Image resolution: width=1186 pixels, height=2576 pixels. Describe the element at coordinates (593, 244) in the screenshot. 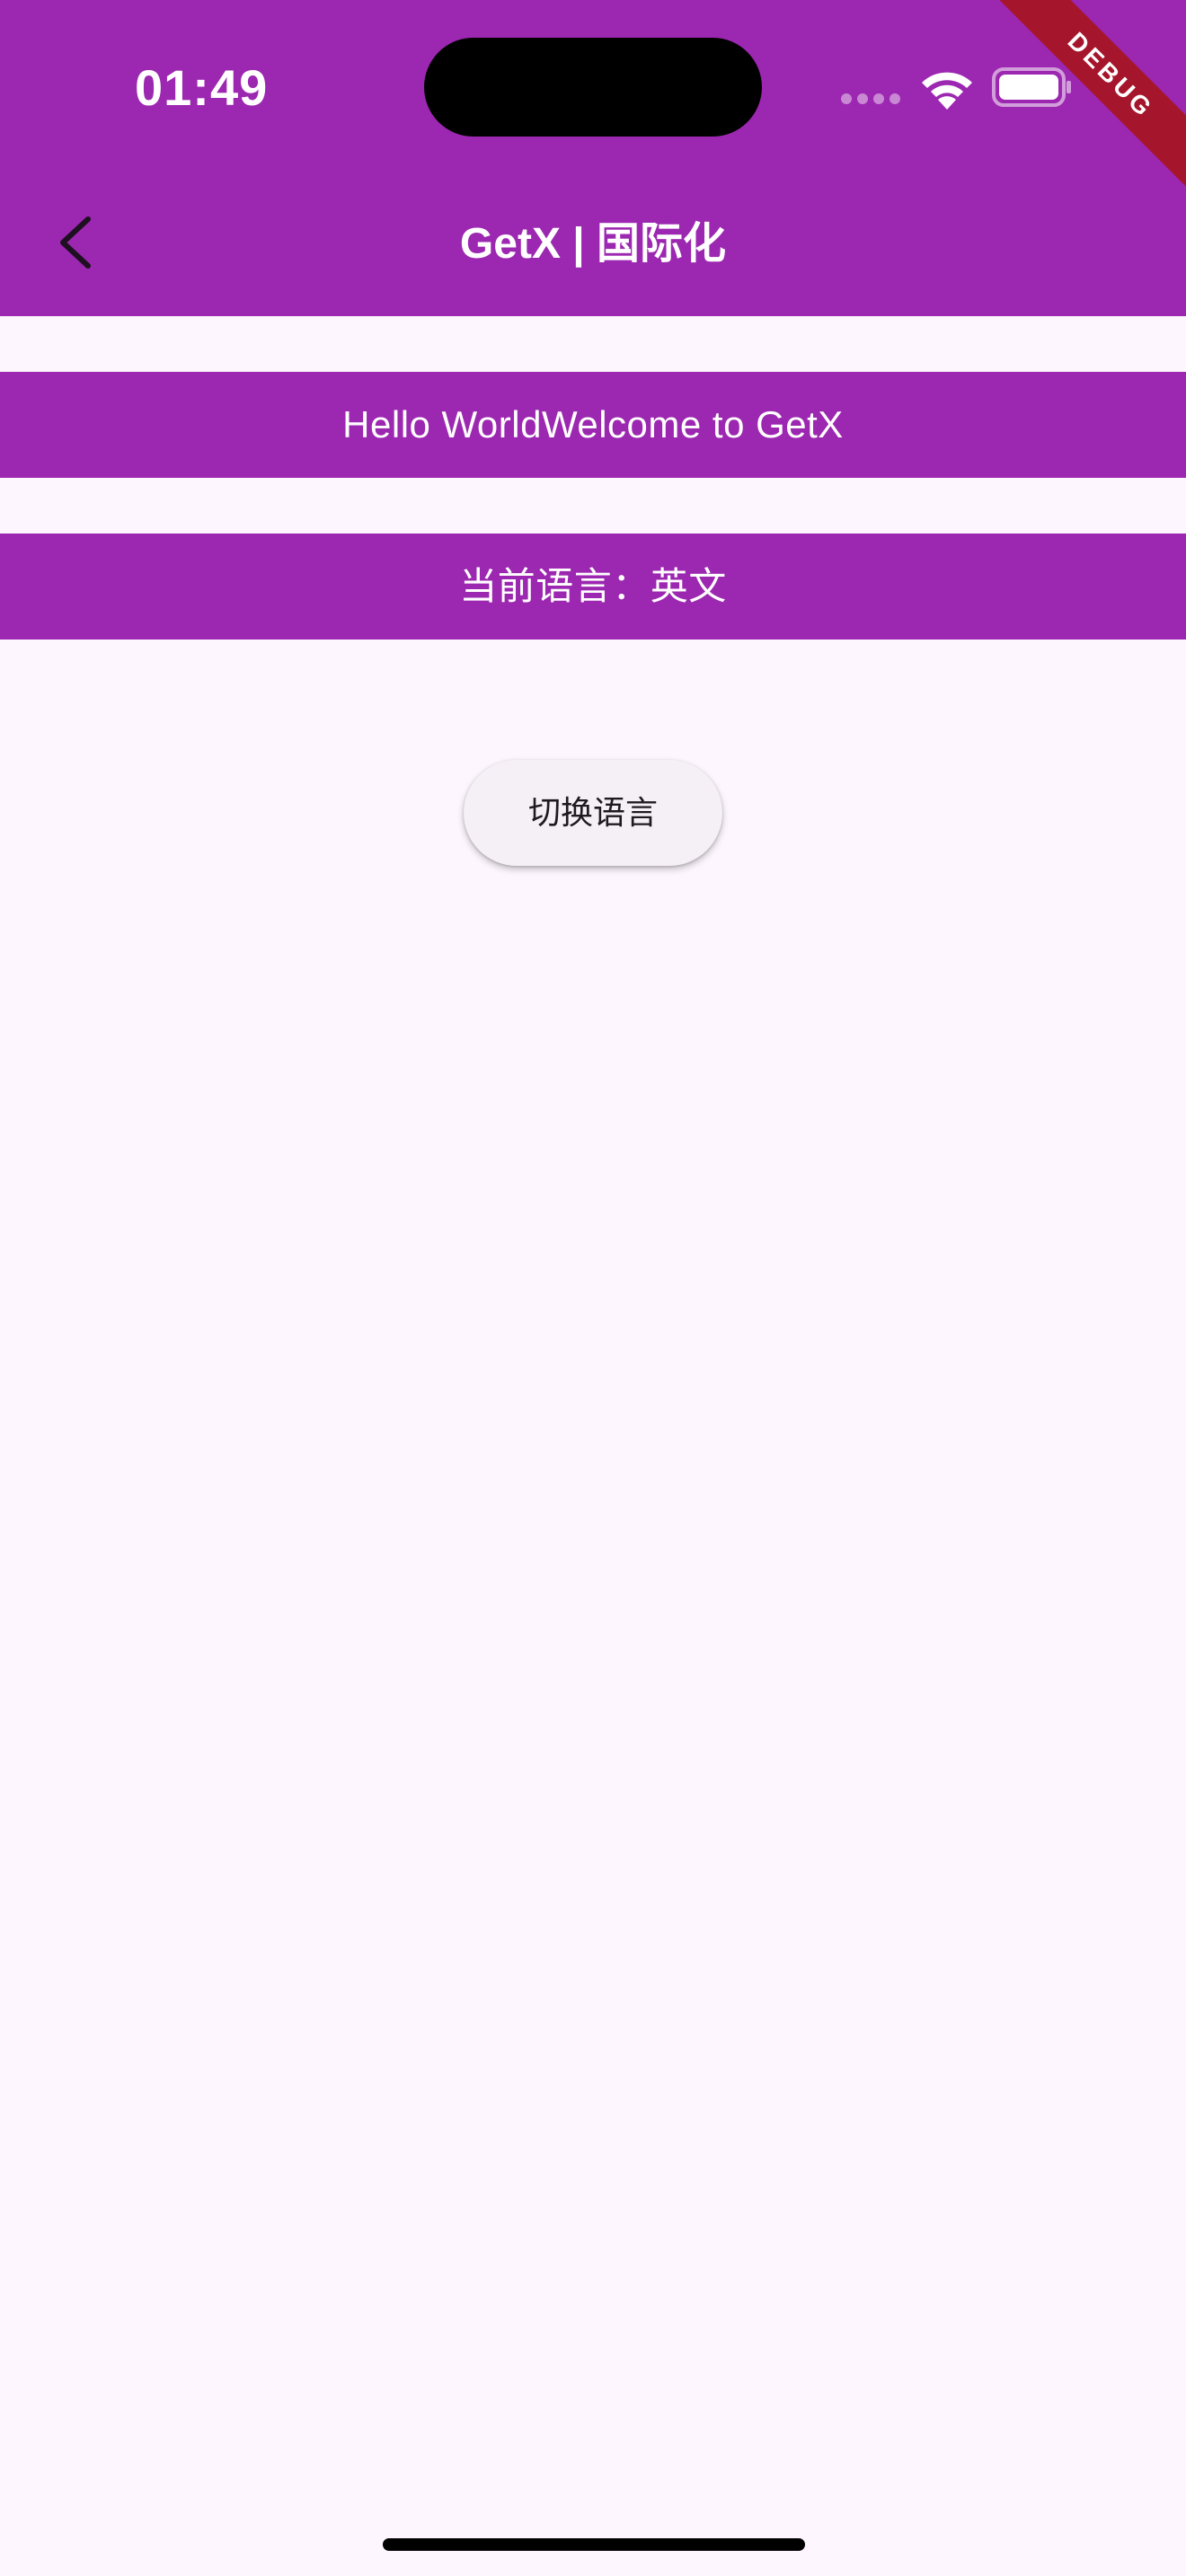

I see `page-title: GetX | 国际化` at that location.